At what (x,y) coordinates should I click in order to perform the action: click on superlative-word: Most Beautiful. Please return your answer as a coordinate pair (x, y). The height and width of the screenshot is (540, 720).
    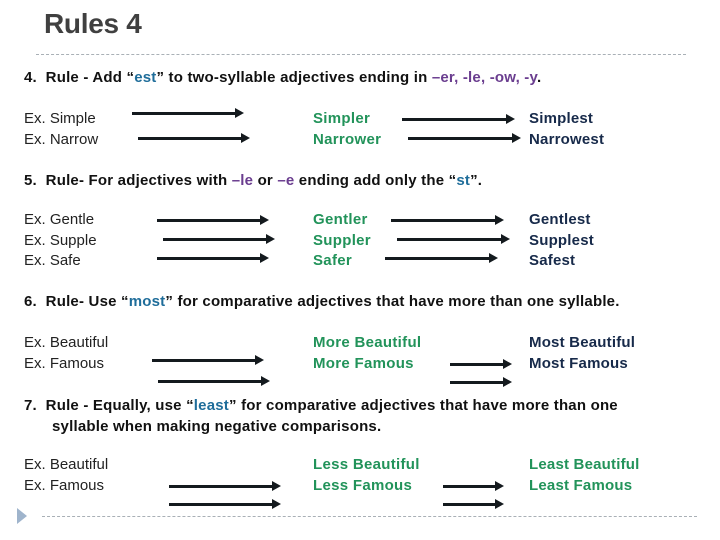
    Looking at the image, I should click on (582, 342).